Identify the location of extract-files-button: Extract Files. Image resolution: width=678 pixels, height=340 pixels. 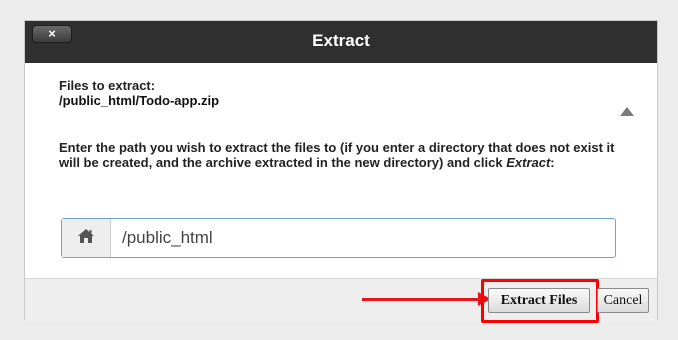
(539, 300).